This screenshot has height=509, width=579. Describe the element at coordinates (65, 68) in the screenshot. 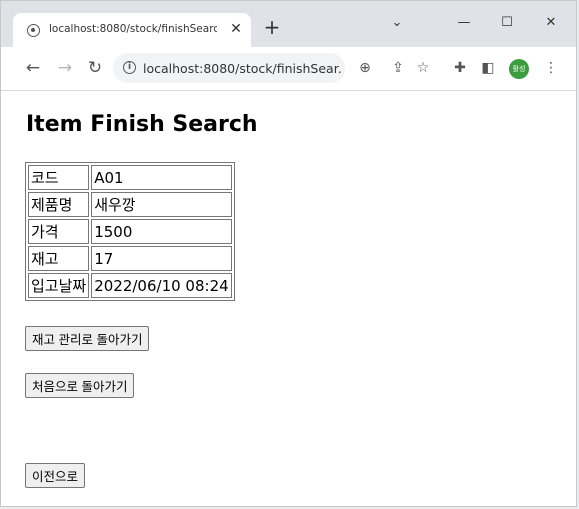

I see `forward-icon: →` at that location.